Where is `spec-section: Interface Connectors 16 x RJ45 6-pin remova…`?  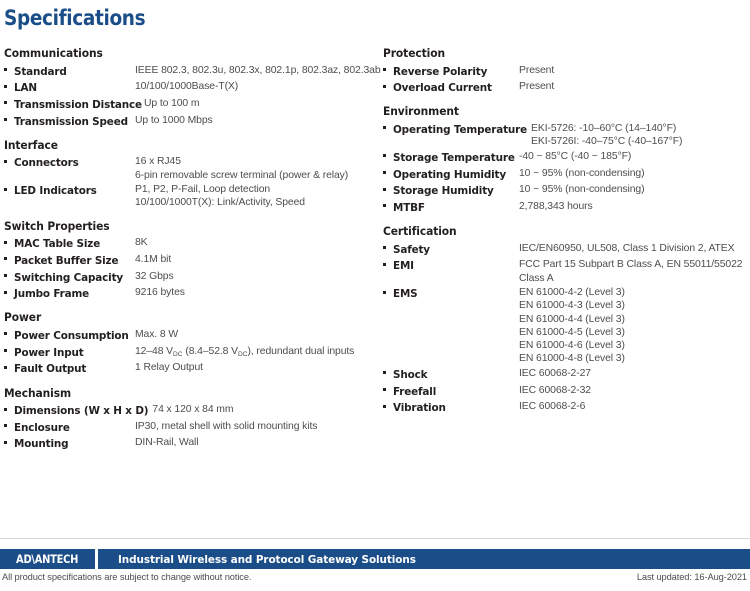
spec-section: Interface Connectors 16 x RJ45 6-pin remova… is located at coordinates (187, 174).